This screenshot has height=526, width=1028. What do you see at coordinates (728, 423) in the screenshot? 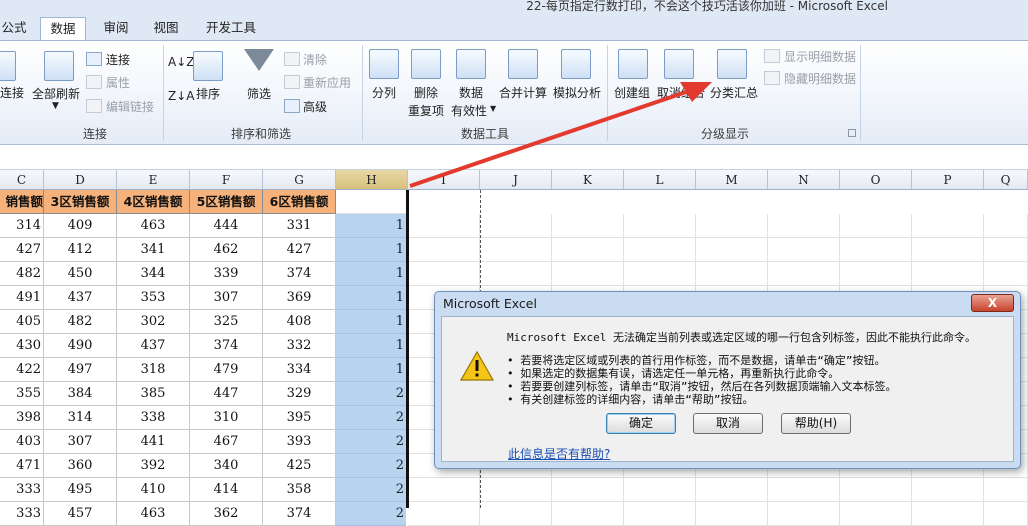
I see `cancel-button: 取消` at bounding box center [728, 423].